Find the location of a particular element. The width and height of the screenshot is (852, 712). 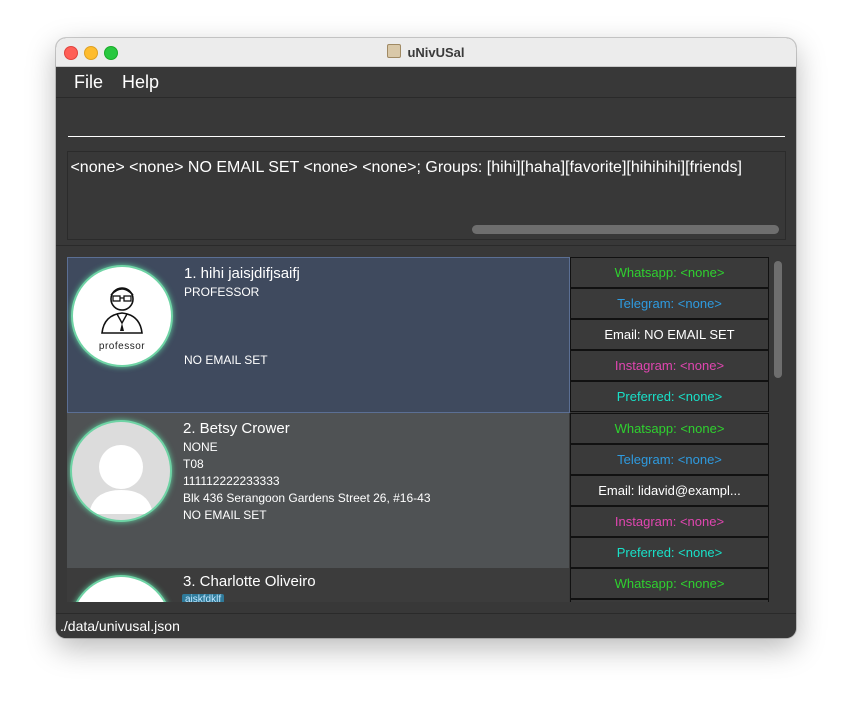

person-tutorial: T08 is located at coordinates (193, 464).